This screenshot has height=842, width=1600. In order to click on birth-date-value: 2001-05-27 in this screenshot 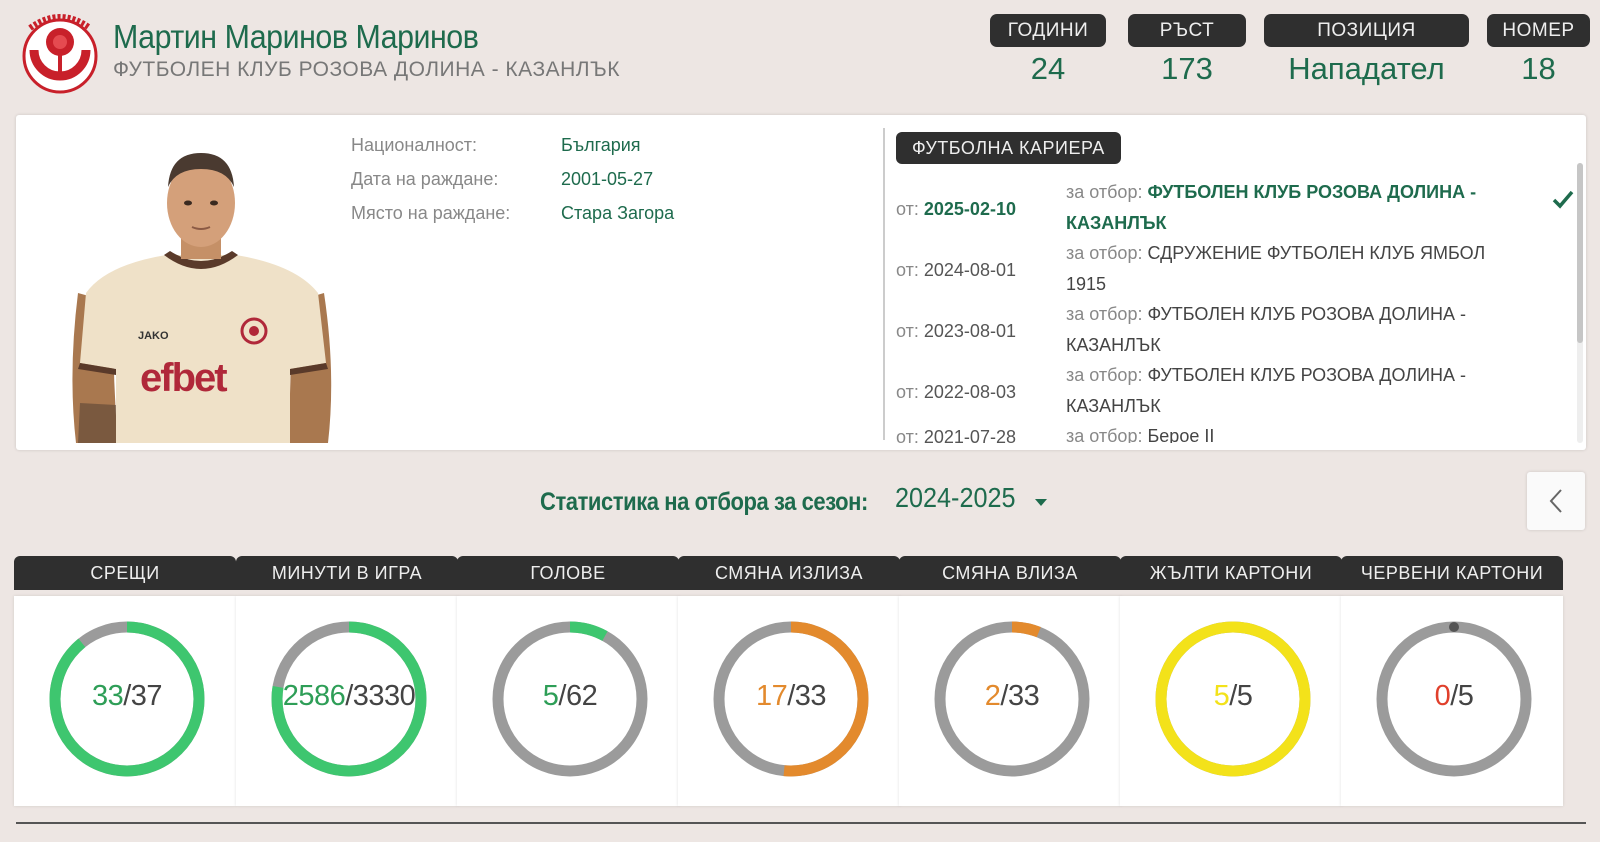, I will do `click(607, 179)`.